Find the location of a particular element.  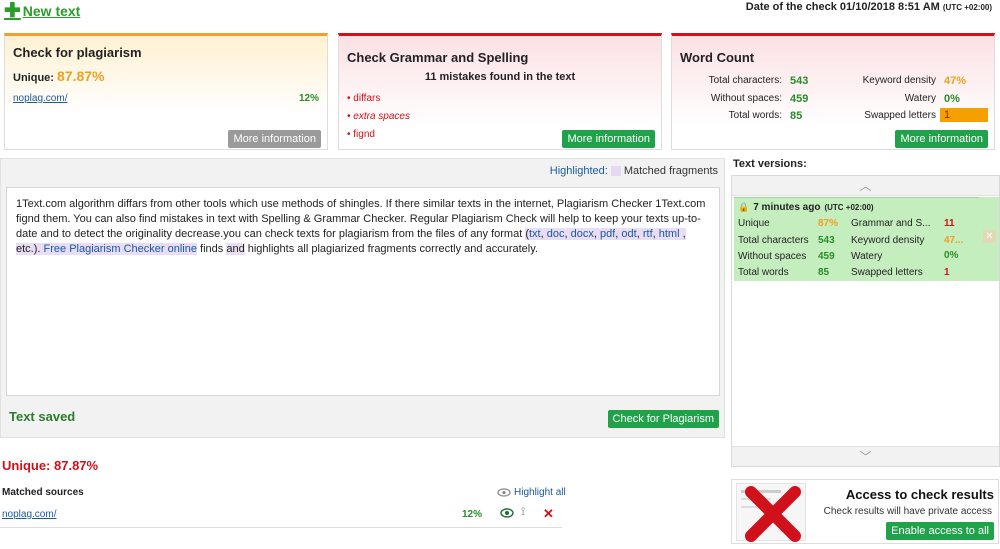

plagiarism-source-pct: 12% is located at coordinates (308, 98).